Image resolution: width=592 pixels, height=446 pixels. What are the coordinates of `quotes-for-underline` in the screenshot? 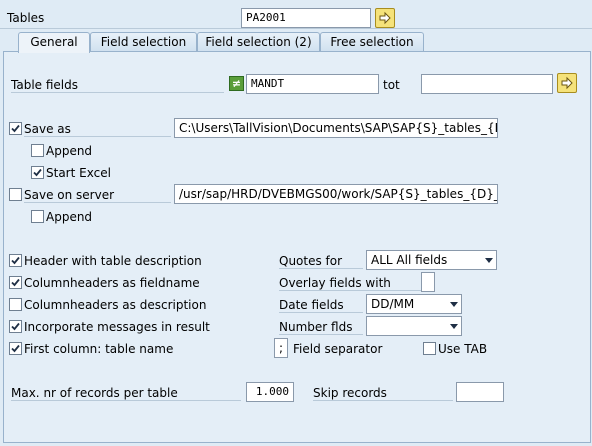 It's located at (321, 268).